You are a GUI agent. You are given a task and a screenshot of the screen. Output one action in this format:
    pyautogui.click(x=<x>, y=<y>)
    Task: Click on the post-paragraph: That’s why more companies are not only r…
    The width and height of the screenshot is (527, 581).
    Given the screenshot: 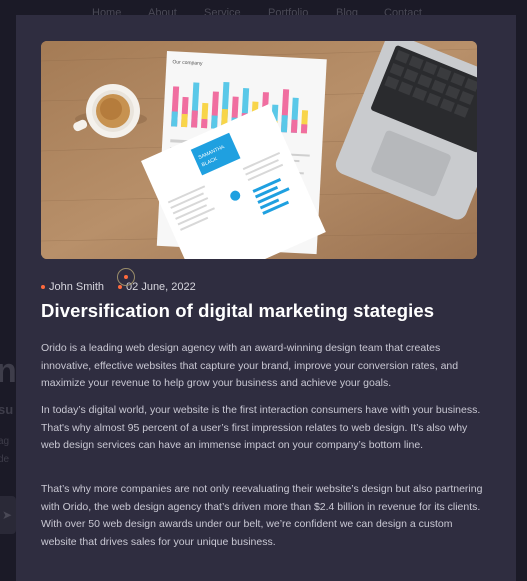 What is the action you would take?
    pyautogui.click(x=262, y=515)
    